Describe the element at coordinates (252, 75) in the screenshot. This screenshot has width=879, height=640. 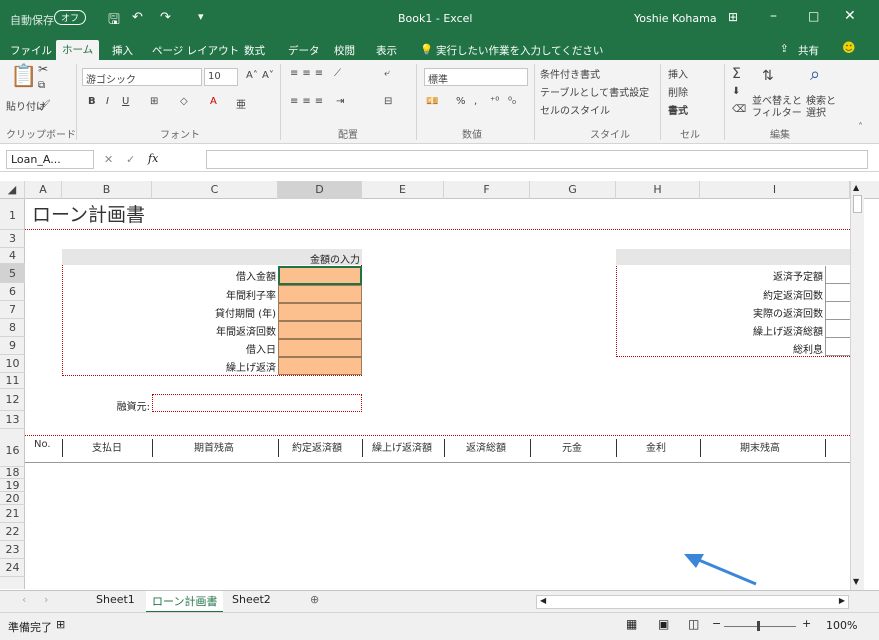
I see `grow-font-icon: A˄` at that location.